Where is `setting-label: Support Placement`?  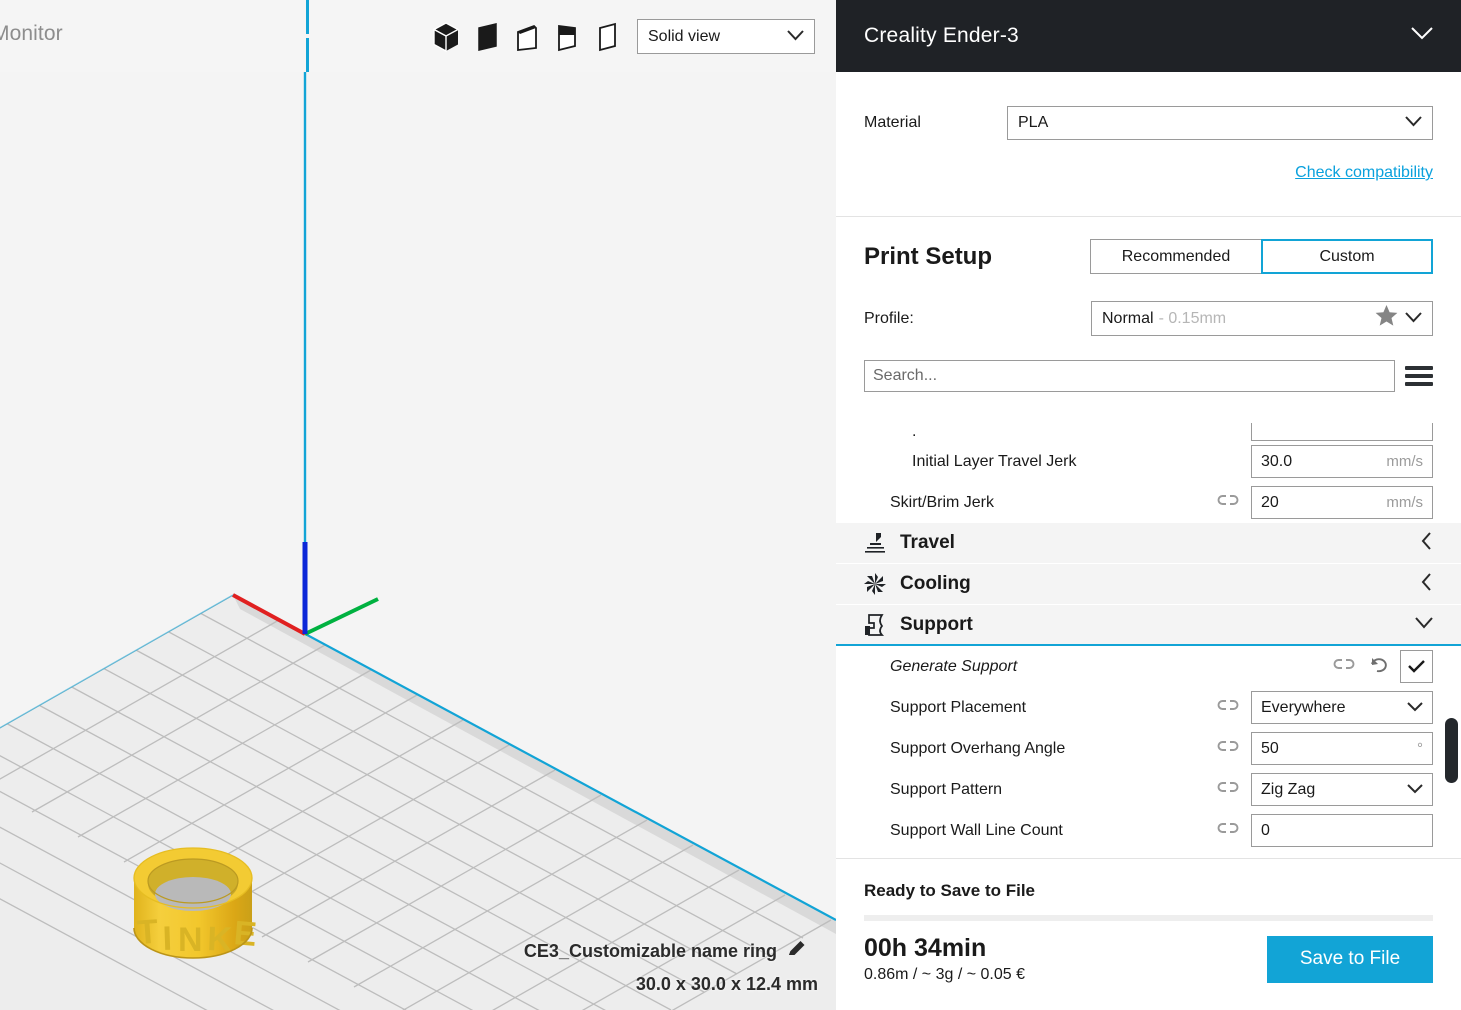 setting-label: Support Placement is located at coordinates (958, 707).